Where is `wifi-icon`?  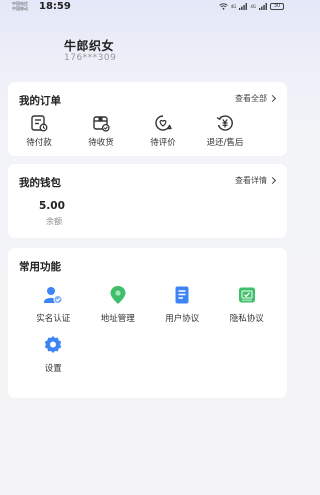 wifi-icon is located at coordinates (223, 6).